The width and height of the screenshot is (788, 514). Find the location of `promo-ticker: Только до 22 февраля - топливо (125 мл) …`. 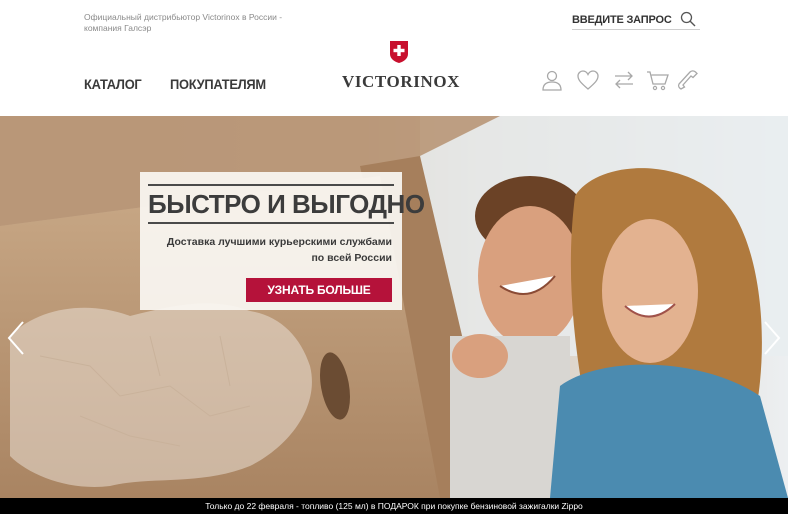

promo-ticker: Только до 22 февраля - топливо (125 мл) … is located at coordinates (394, 506).